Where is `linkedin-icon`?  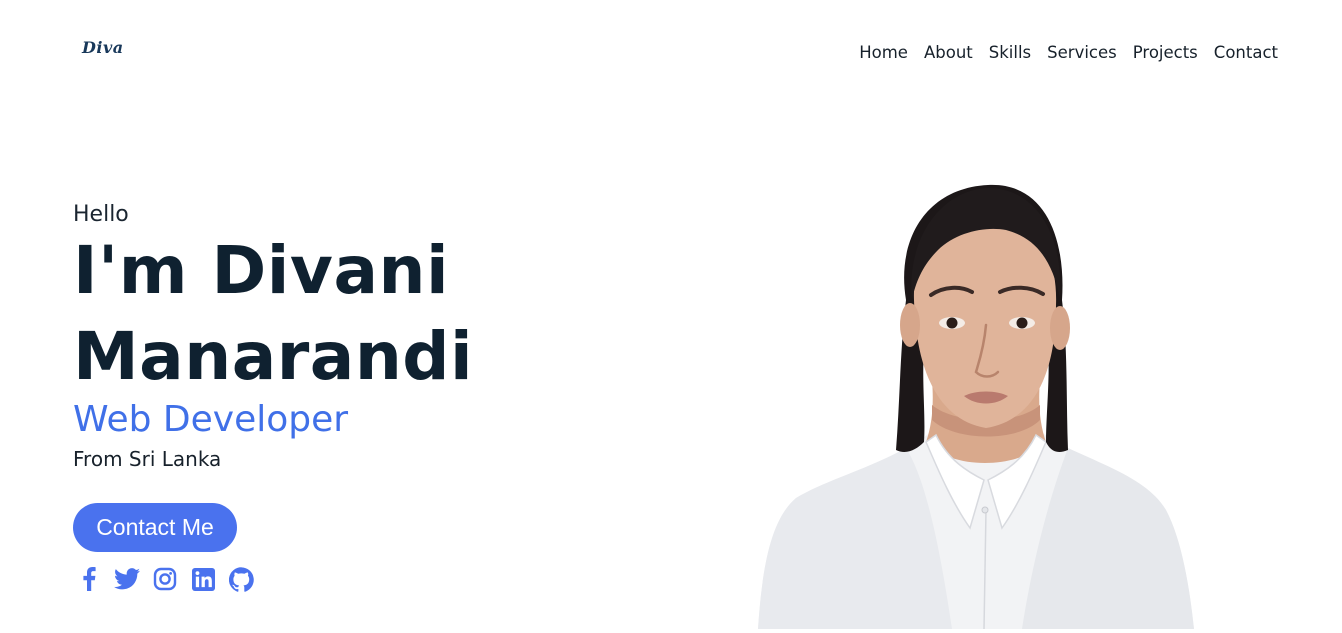 linkedin-icon is located at coordinates (203, 579).